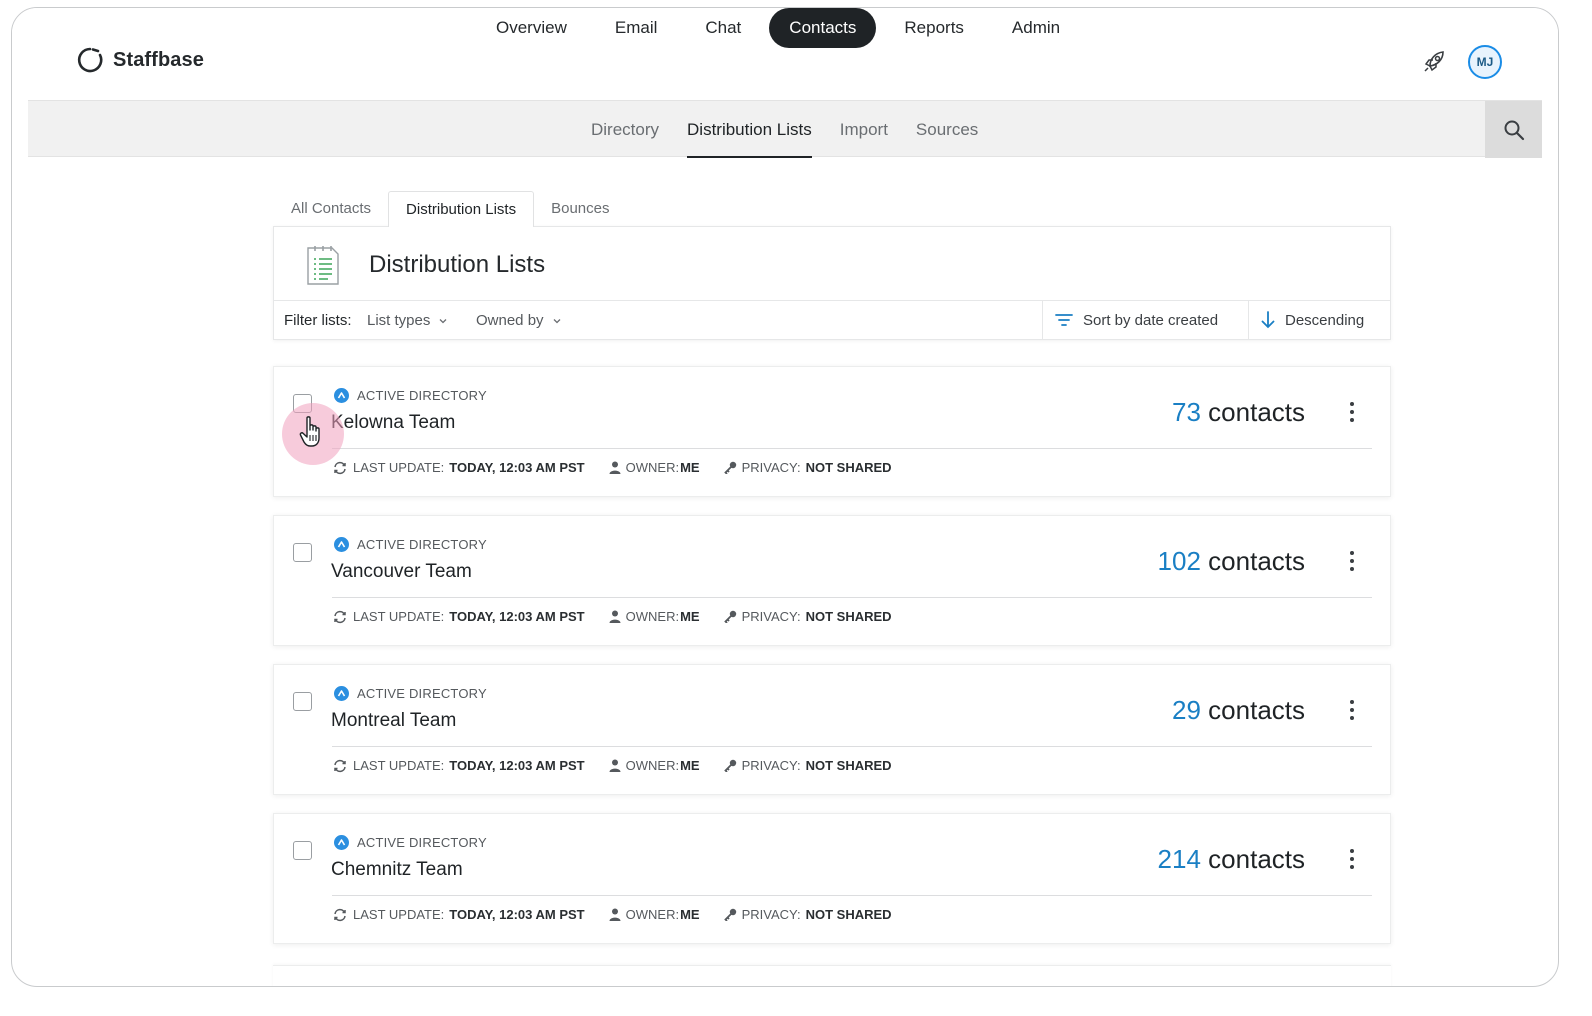  I want to click on tab-distribution-lists: Distribution Lists, so click(461, 209).